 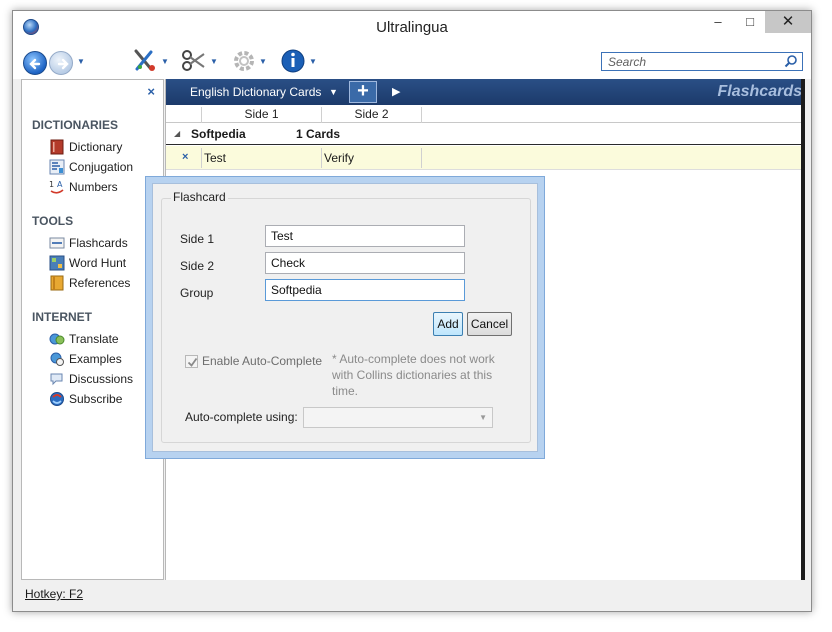 What do you see at coordinates (53, 221) in the screenshot?
I see `section-tools: TOOLS` at bounding box center [53, 221].